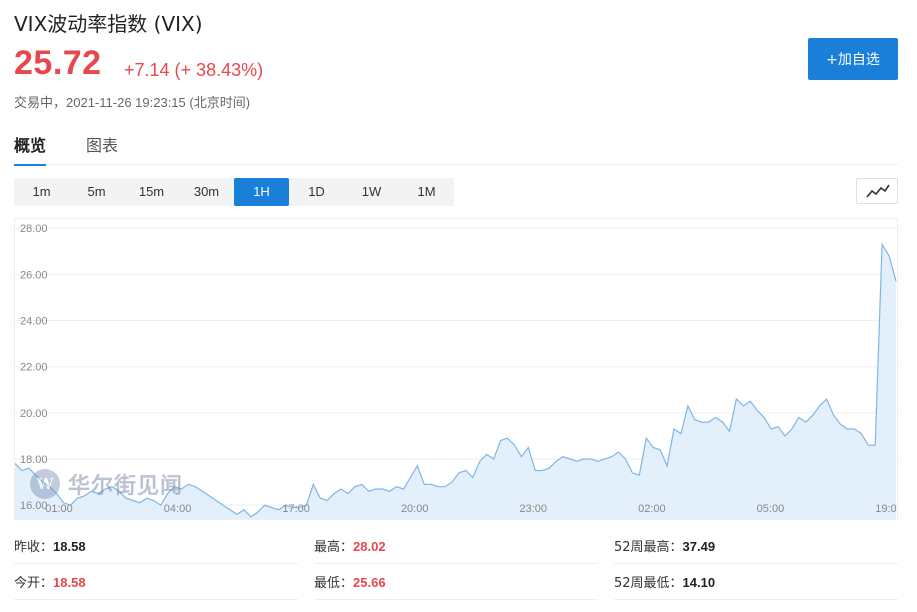 This screenshot has width=917, height=612. Describe the element at coordinates (30, 149) in the screenshot. I see `tab-overview: 概览` at that location.